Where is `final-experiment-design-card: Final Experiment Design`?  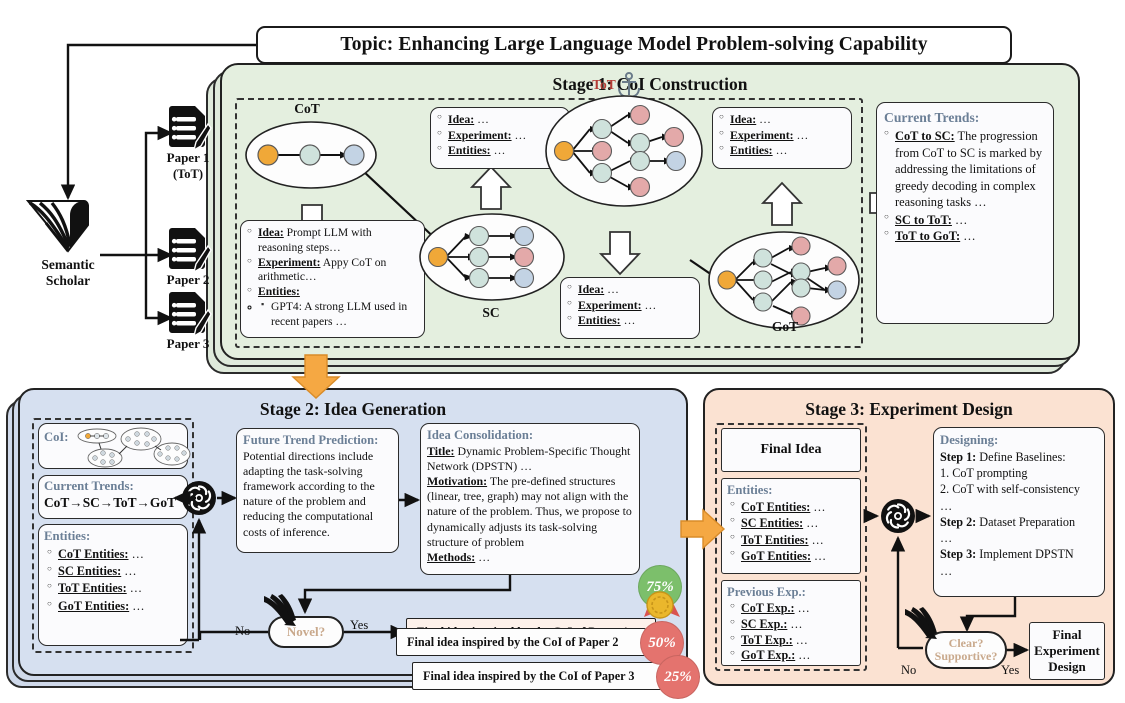 final-experiment-design-card: Final Experiment Design is located at coordinates (1067, 651).